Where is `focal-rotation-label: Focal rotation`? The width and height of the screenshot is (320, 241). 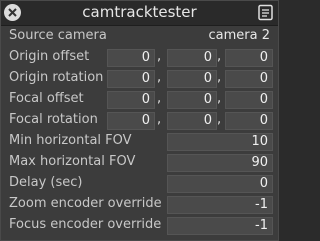 focal-rotation-label: Focal rotation is located at coordinates (53, 119).